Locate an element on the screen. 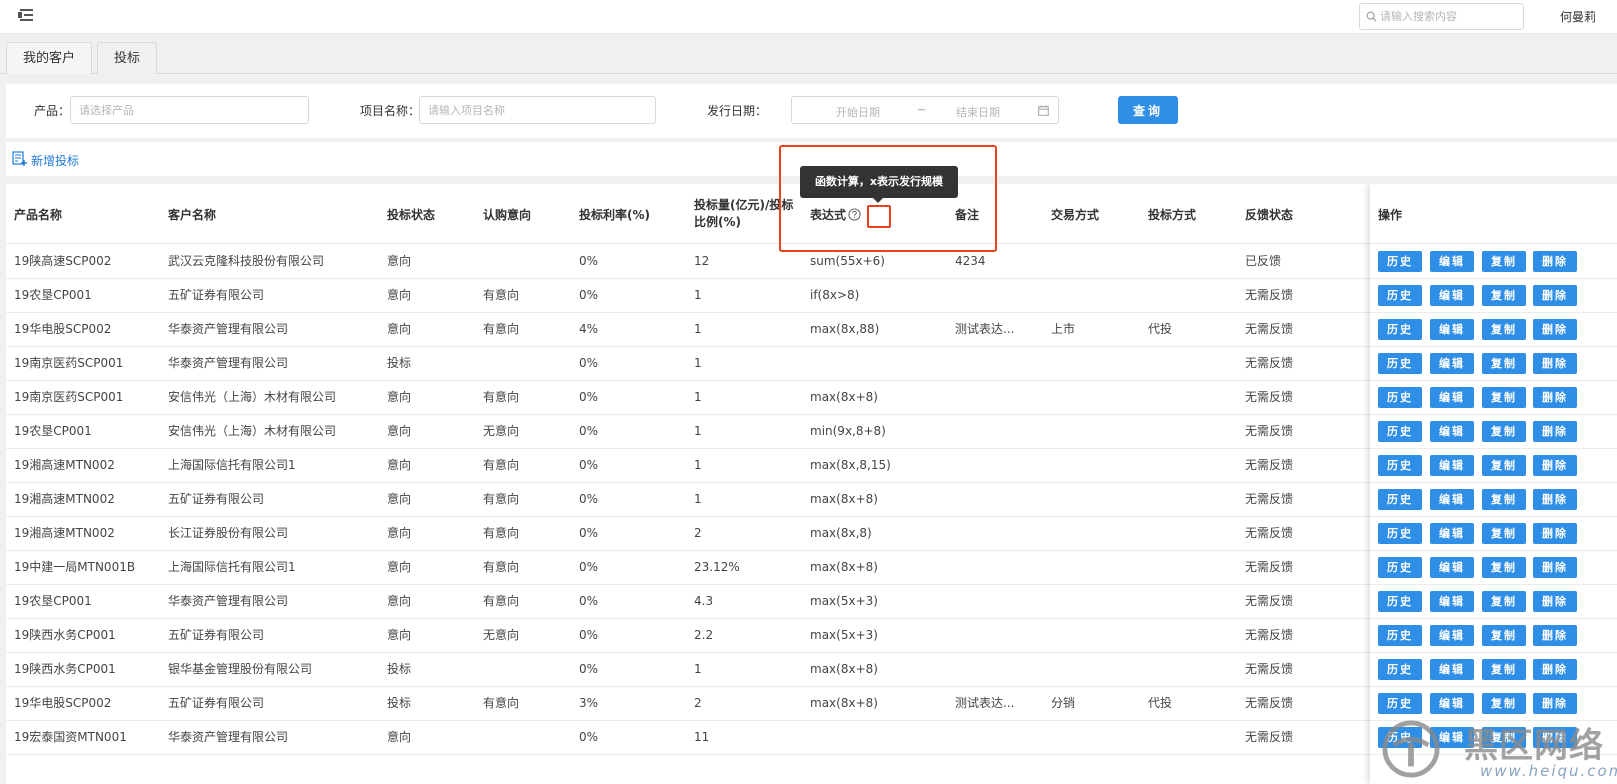  tab-my-customers: 我的客户 is located at coordinates (49, 58).